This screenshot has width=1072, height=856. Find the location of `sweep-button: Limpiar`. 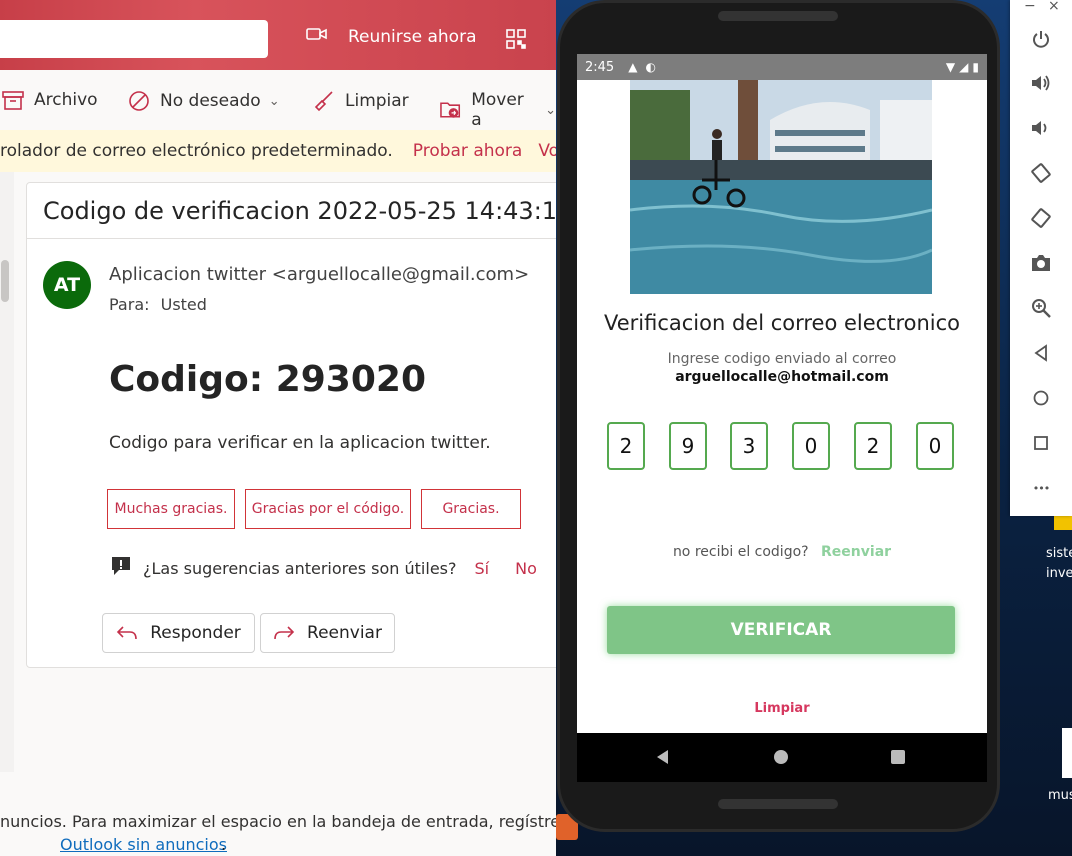

sweep-button: Limpiar is located at coordinates (360, 101).